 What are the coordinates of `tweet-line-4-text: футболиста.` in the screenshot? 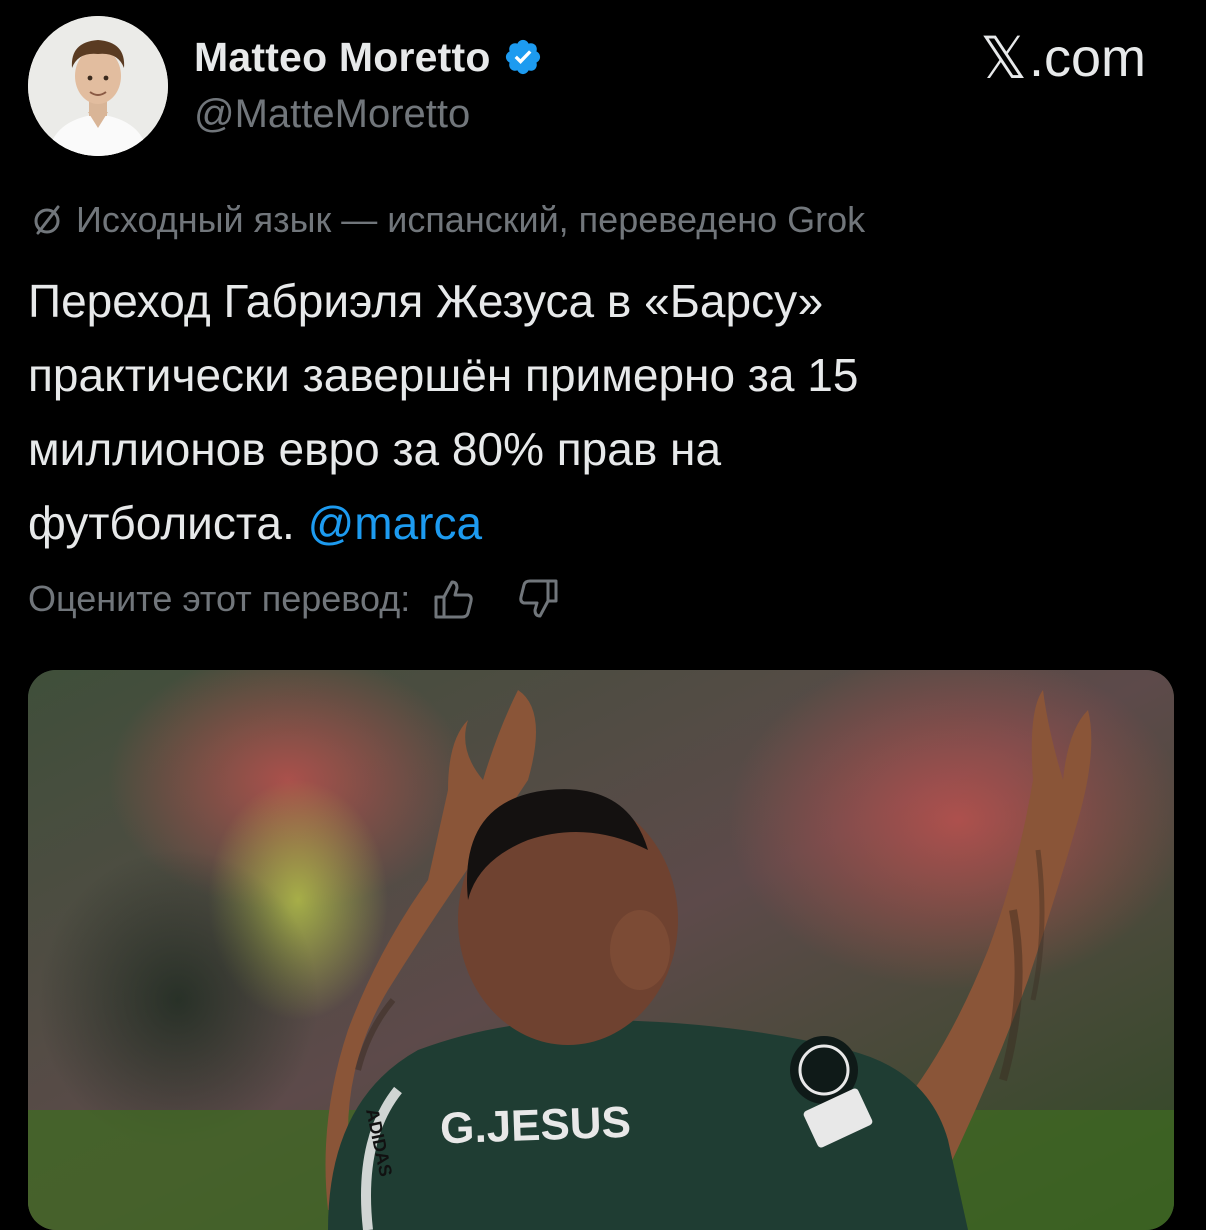 It's located at (161, 523).